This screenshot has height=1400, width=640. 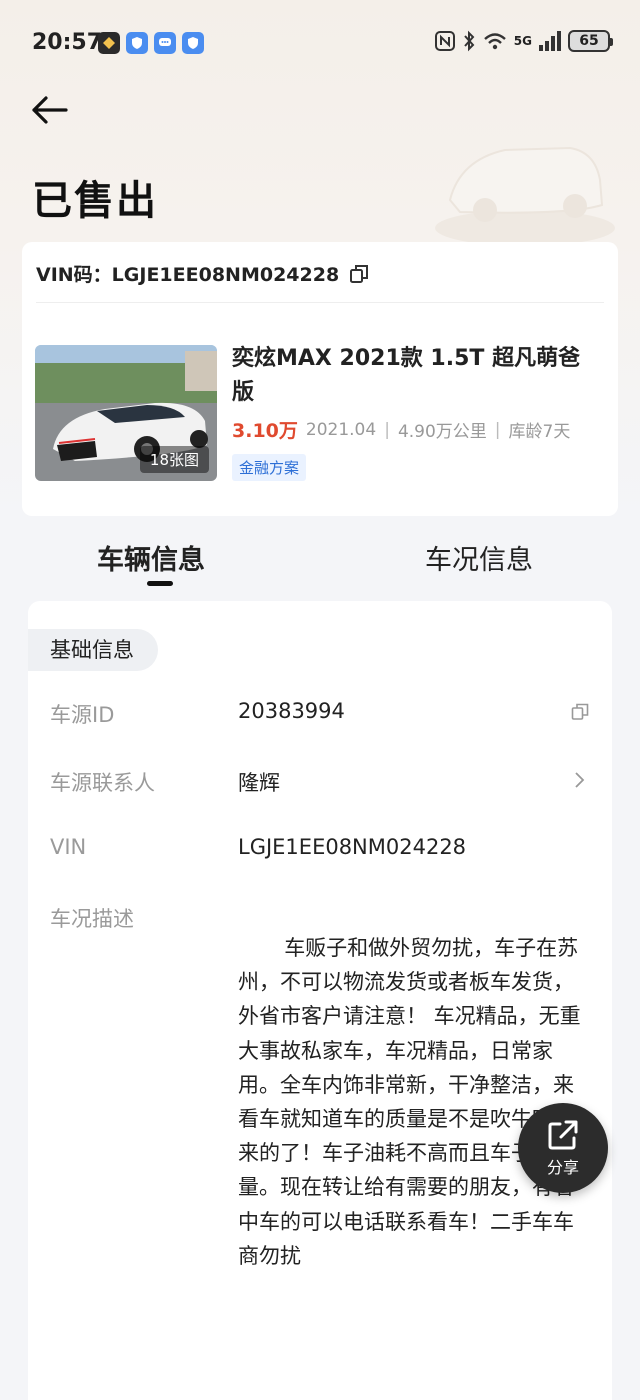 I want to click on signal-icon, so click(x=550, y=41).